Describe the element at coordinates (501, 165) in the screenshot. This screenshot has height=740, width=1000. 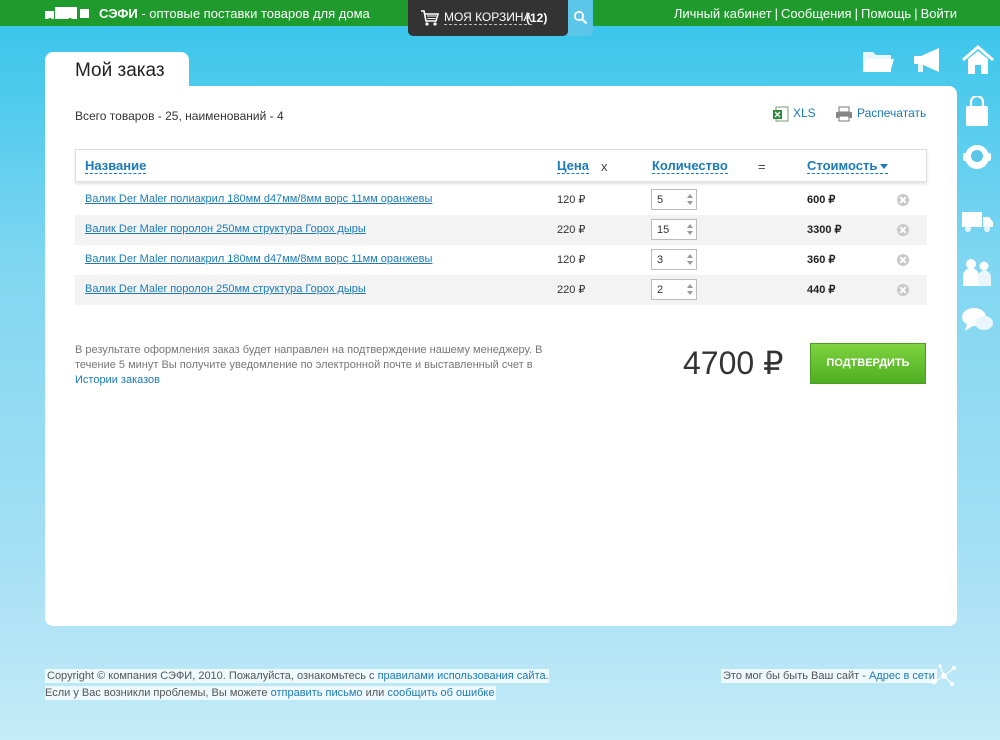
I see `table-header: Название Цена x Количество = Стоимость` at that location.